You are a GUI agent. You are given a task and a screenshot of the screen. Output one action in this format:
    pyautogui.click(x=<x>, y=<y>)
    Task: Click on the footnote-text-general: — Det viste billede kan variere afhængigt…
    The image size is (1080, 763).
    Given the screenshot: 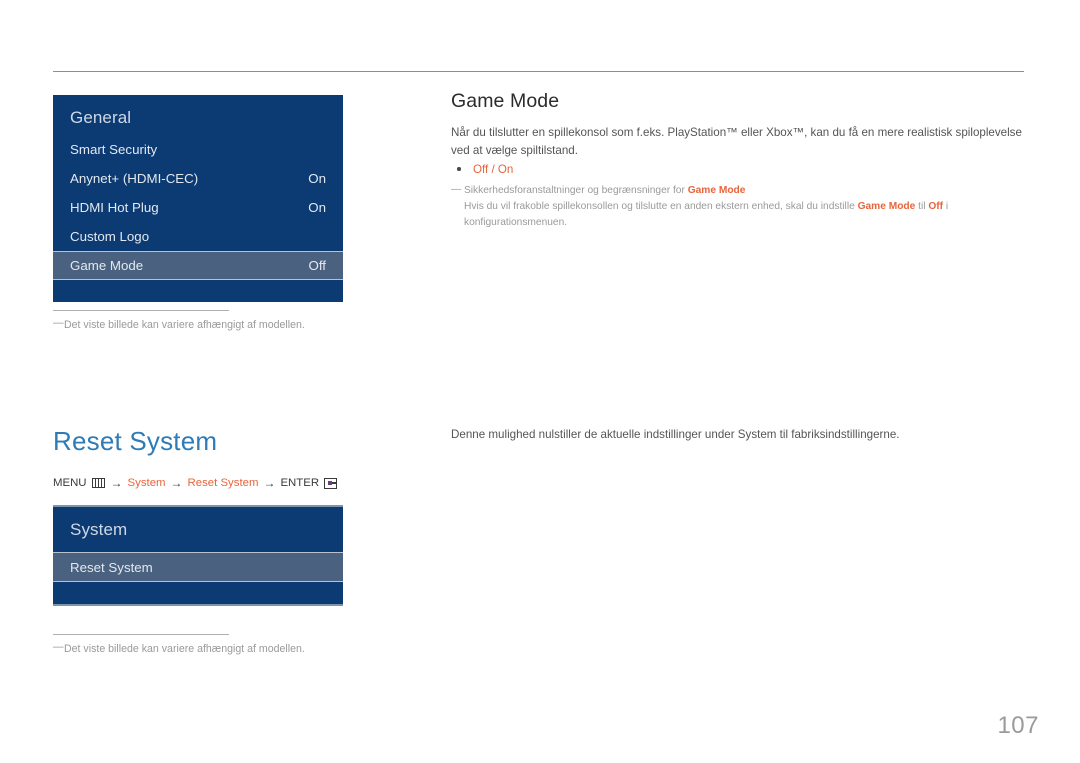 What is the action you would take?
    pyautogui.click(x=263, y=325)
    